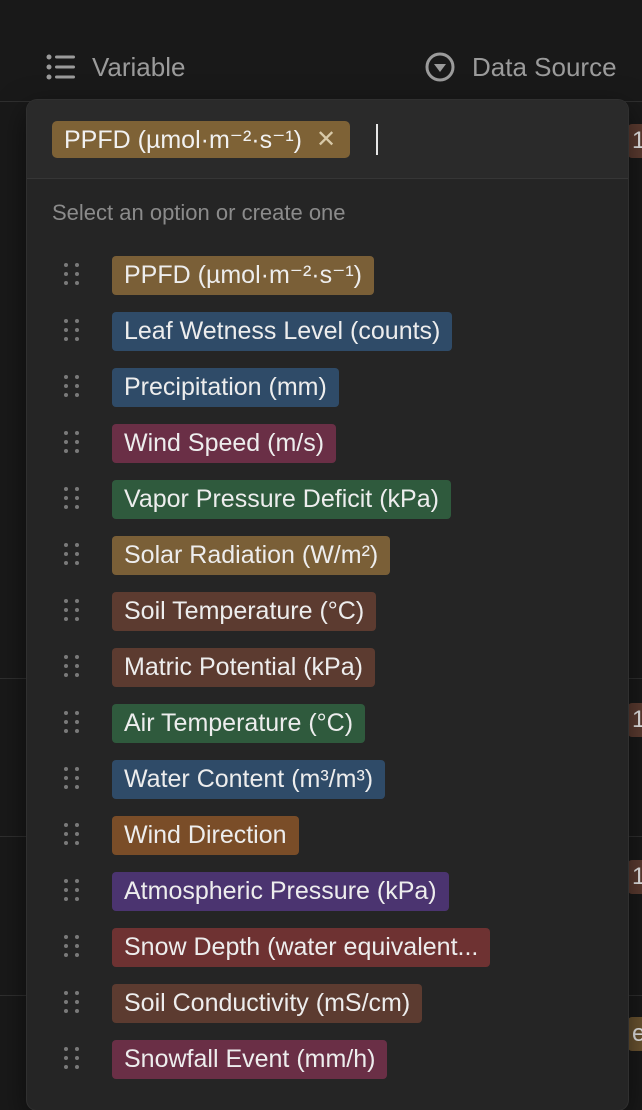 The height and width of the screenshot is (1110, 642). Describe the element at coordinates (225, 387) in the screenshot. I see `option-tag: Precipitation (mm)` at that location.